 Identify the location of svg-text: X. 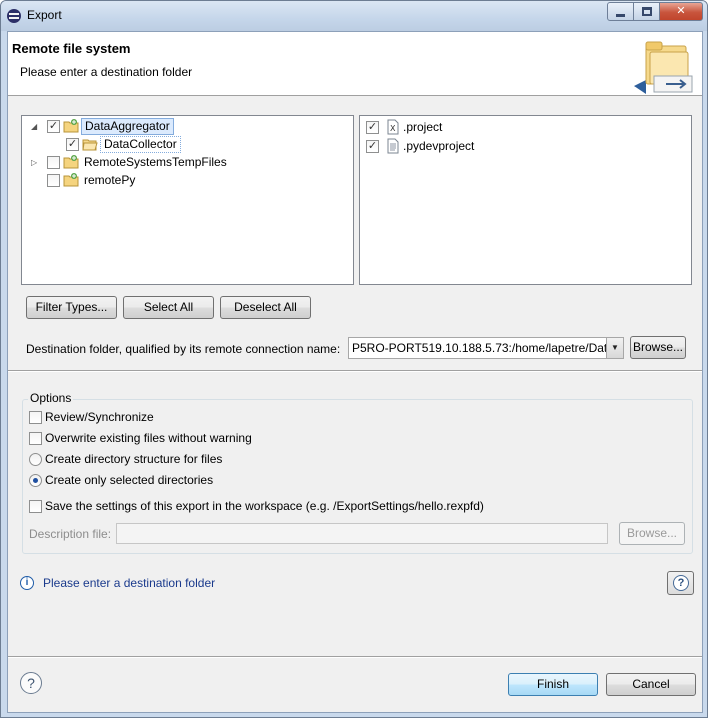
(393, 128).